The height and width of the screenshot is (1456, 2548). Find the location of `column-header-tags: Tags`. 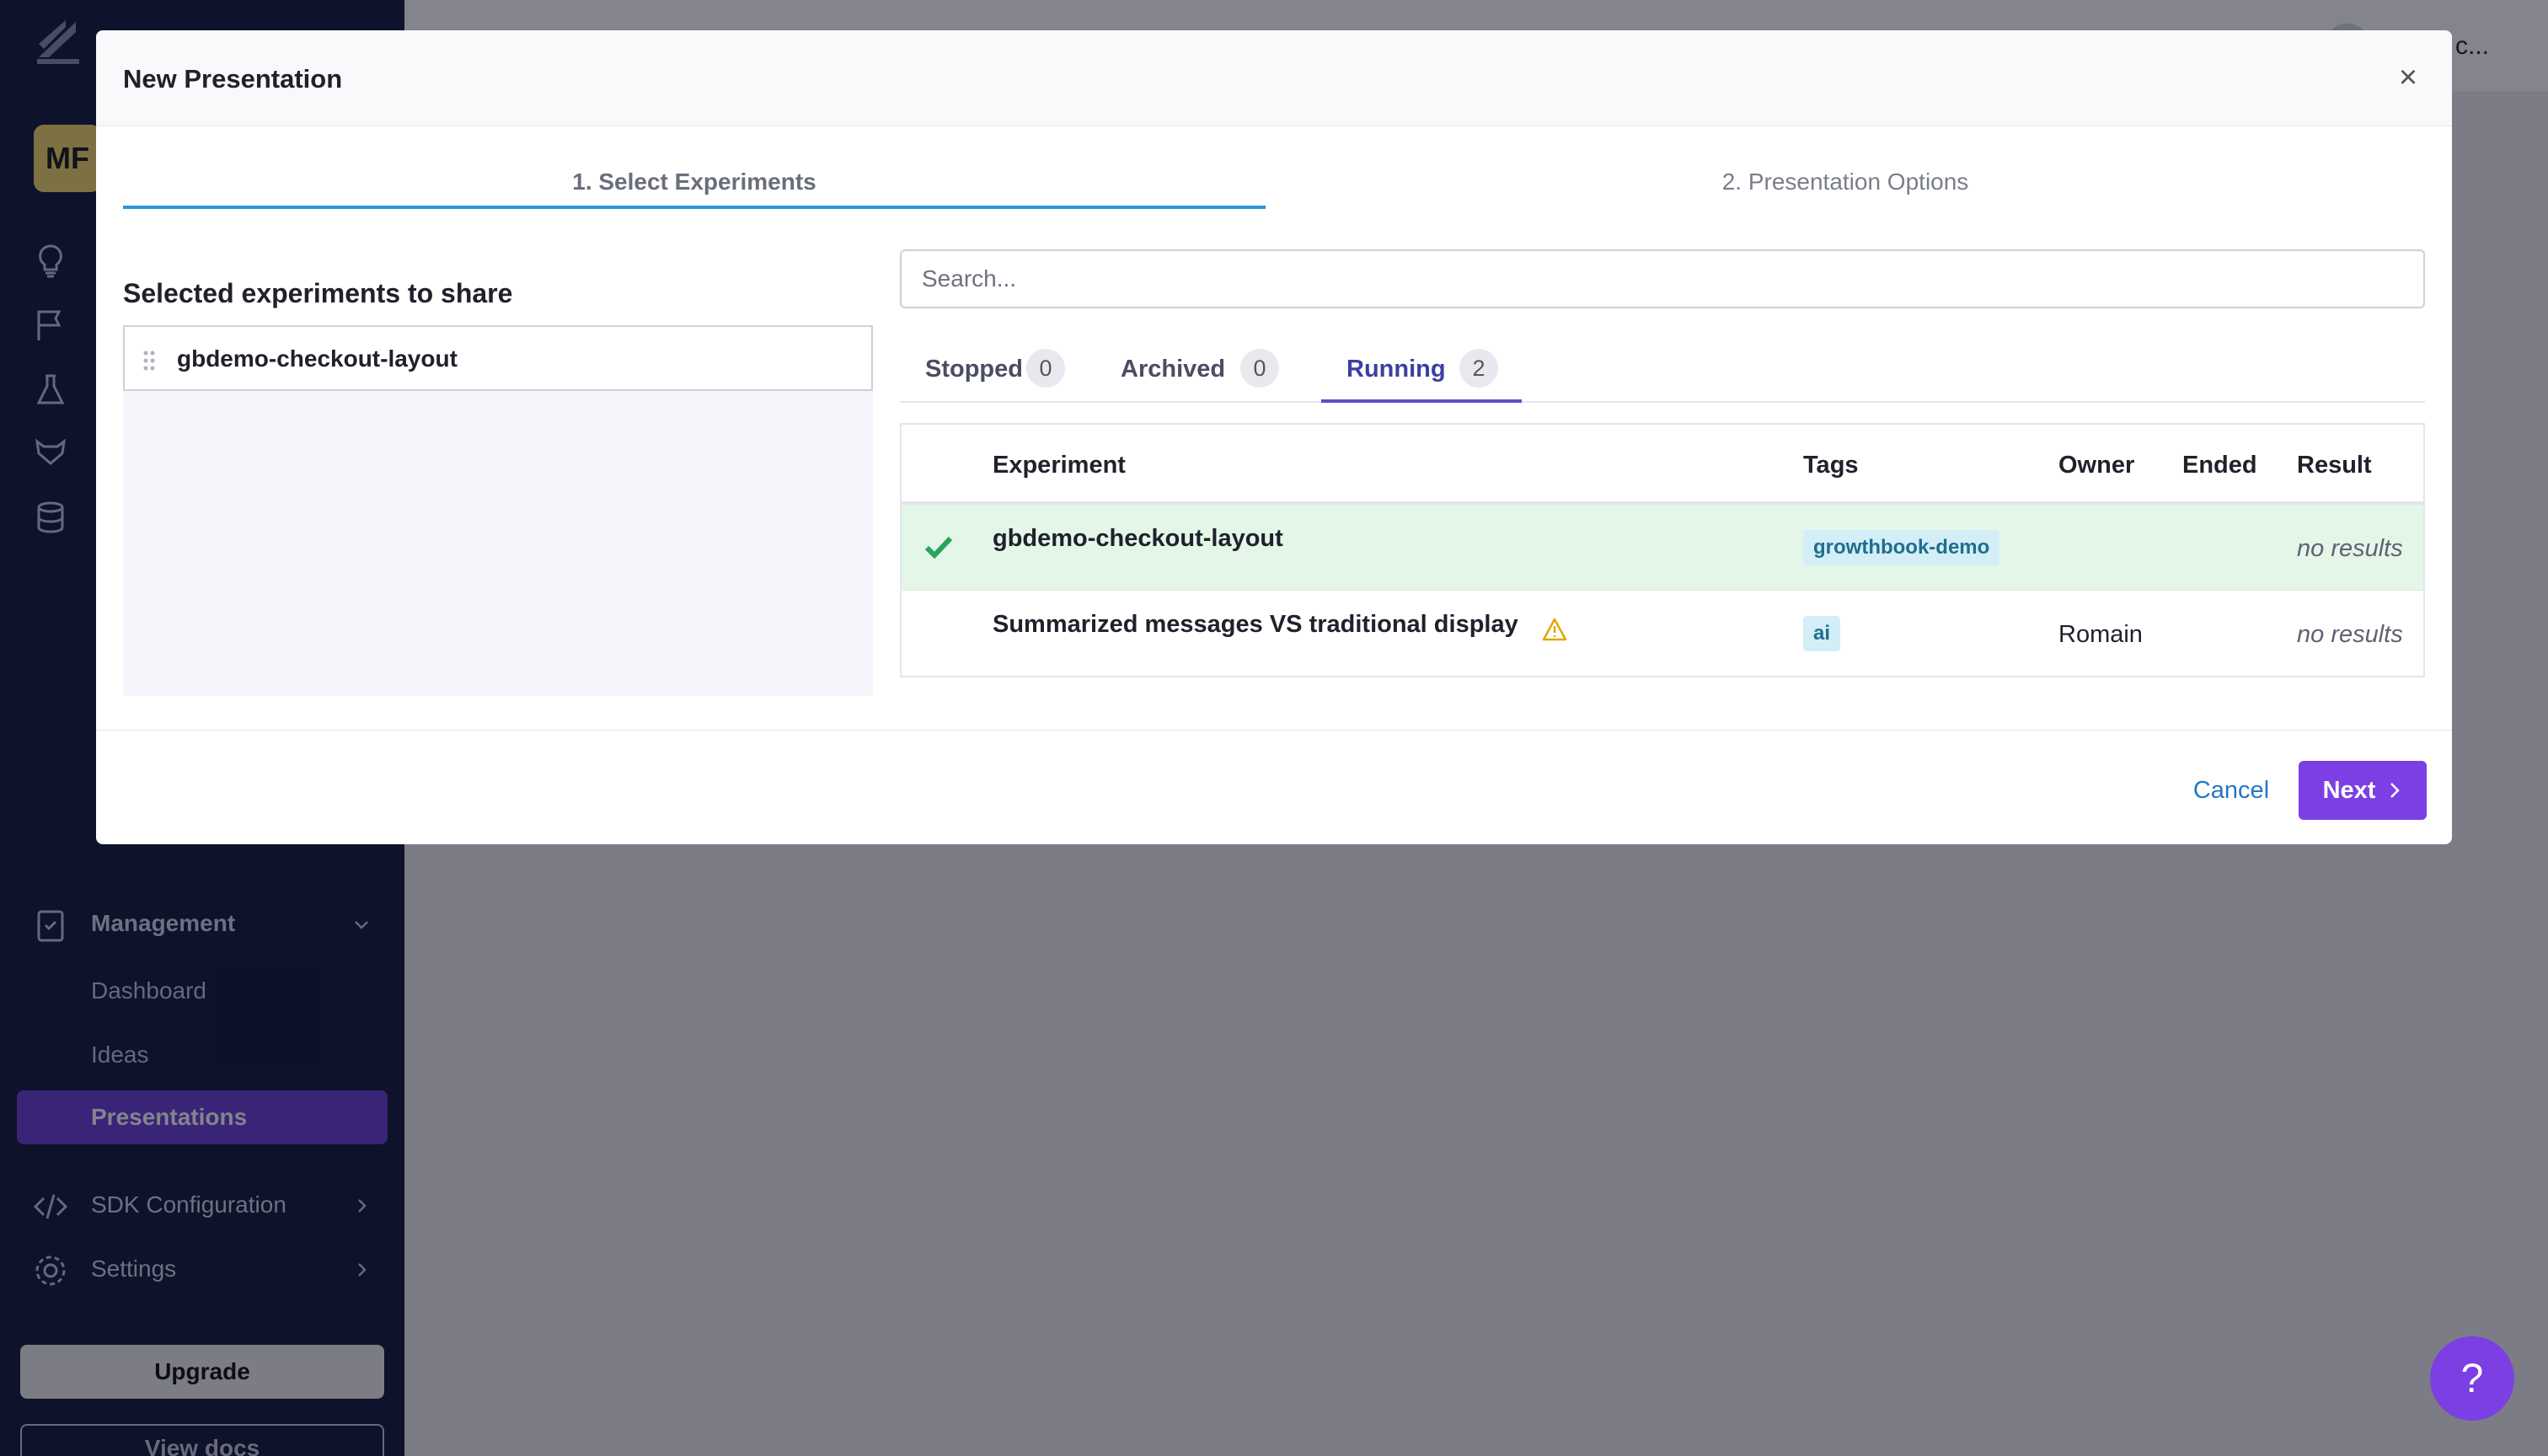

column-header-tags: Tags is located at coordinates (1831, 465).